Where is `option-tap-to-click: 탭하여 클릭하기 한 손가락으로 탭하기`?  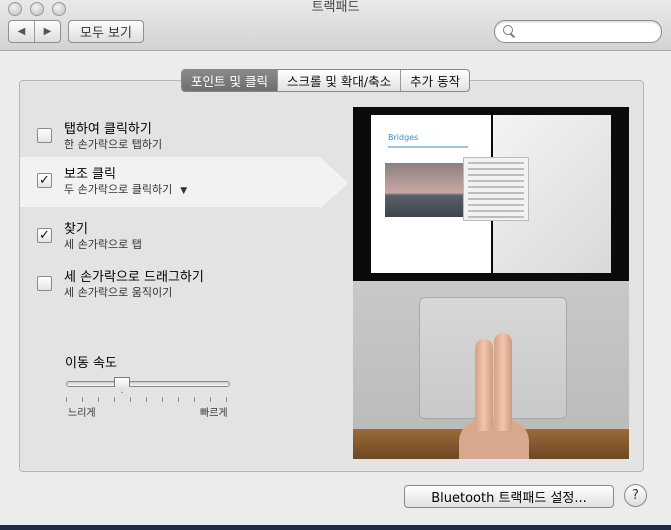 option-tap-to-click: 탭하여 클릭하기 한 손가락으로 탭하기 is located at coordinates (170, 137).